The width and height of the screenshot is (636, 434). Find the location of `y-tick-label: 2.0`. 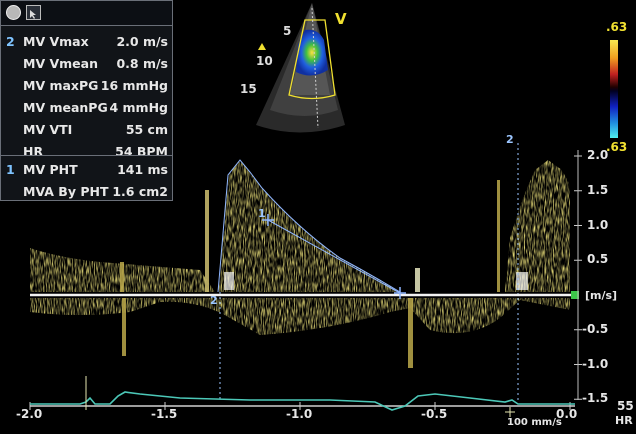

y-tick-label: 2.0 is located at coordinates (598, 155).